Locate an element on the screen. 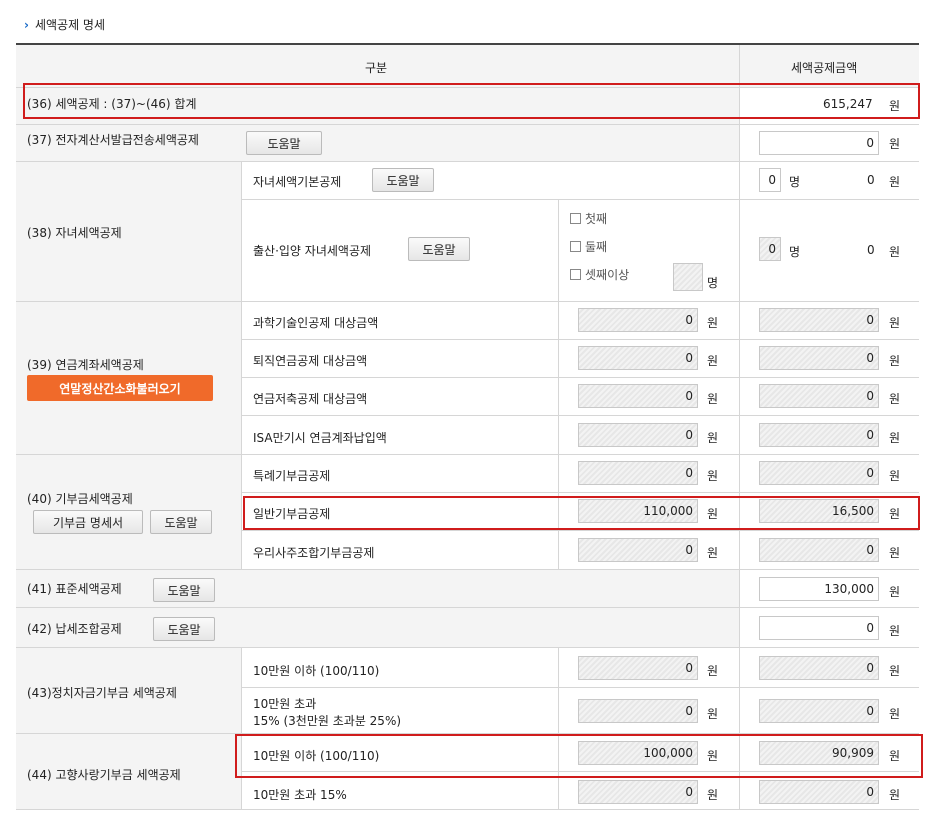  political-row1-label: 10만원 이하 (100/110) is located at coordinates (316, 671).